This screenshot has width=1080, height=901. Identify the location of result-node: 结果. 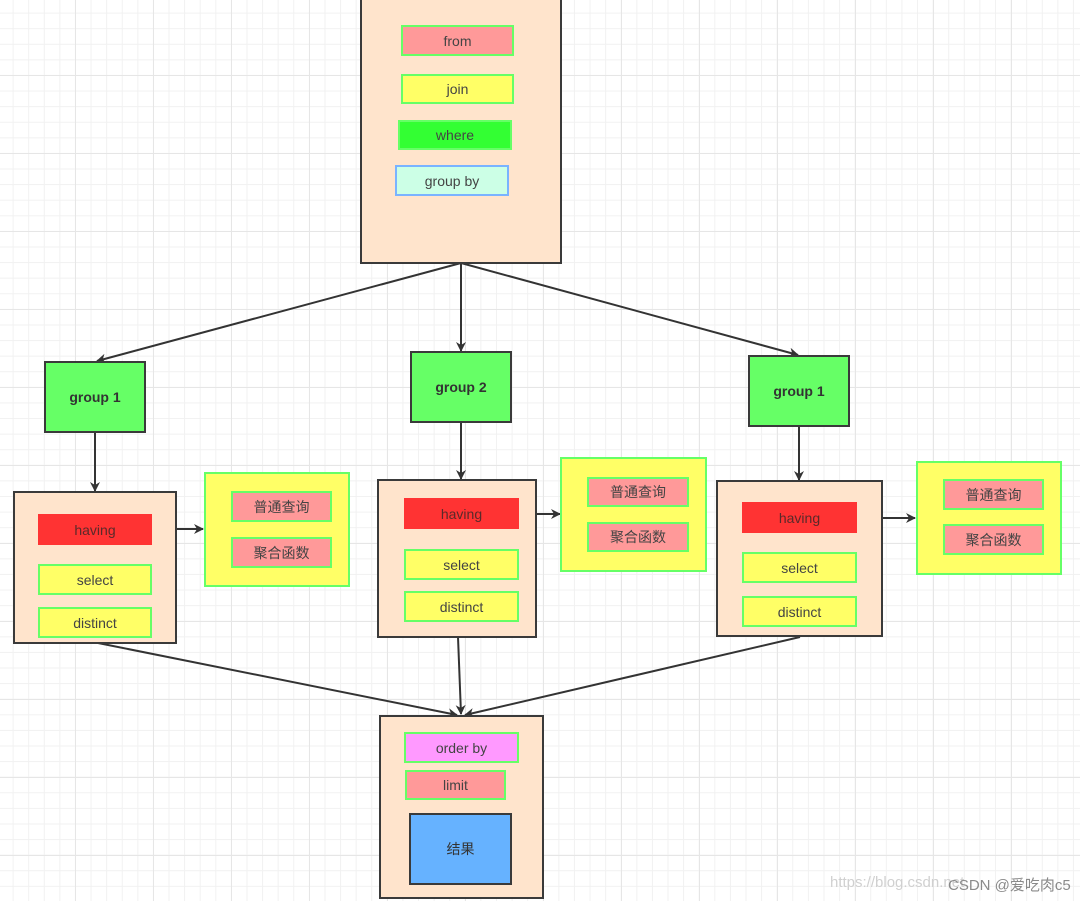
(460, 849).